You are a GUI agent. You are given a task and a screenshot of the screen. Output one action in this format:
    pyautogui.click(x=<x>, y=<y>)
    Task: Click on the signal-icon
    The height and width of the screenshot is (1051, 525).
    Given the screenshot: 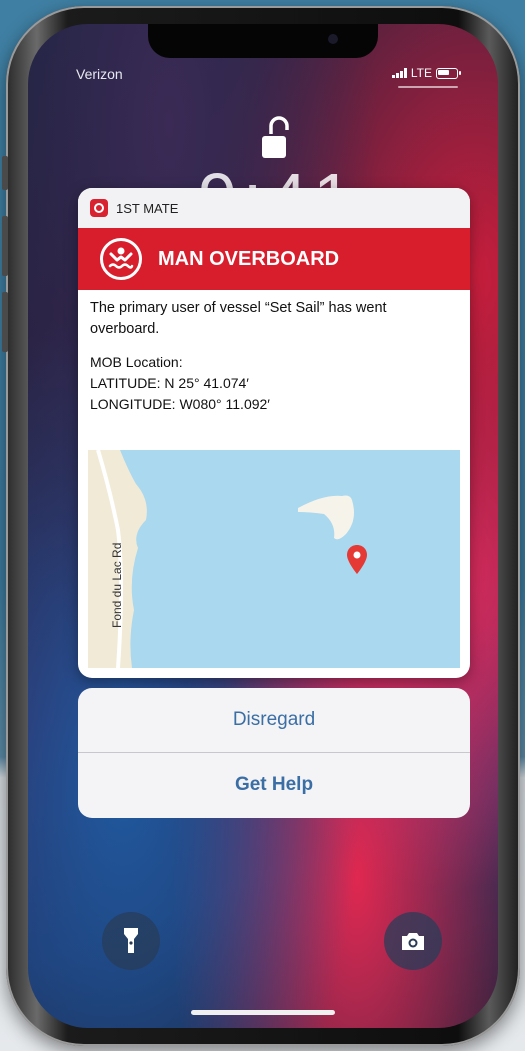 What is the action you would take?
    pyautogui.click(x=399, y=73)
    